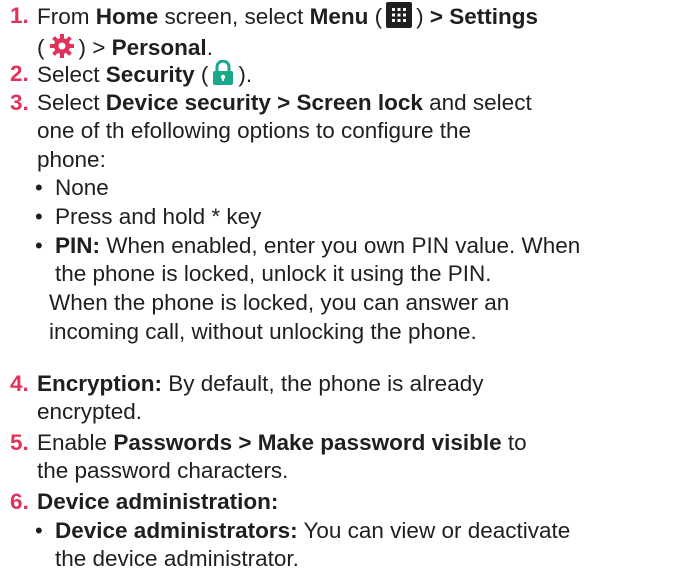  What do you see at coordinates (245, 74) in the screenshot?
I see `step-2-text-c: ).` at bounding box center [245, 74].